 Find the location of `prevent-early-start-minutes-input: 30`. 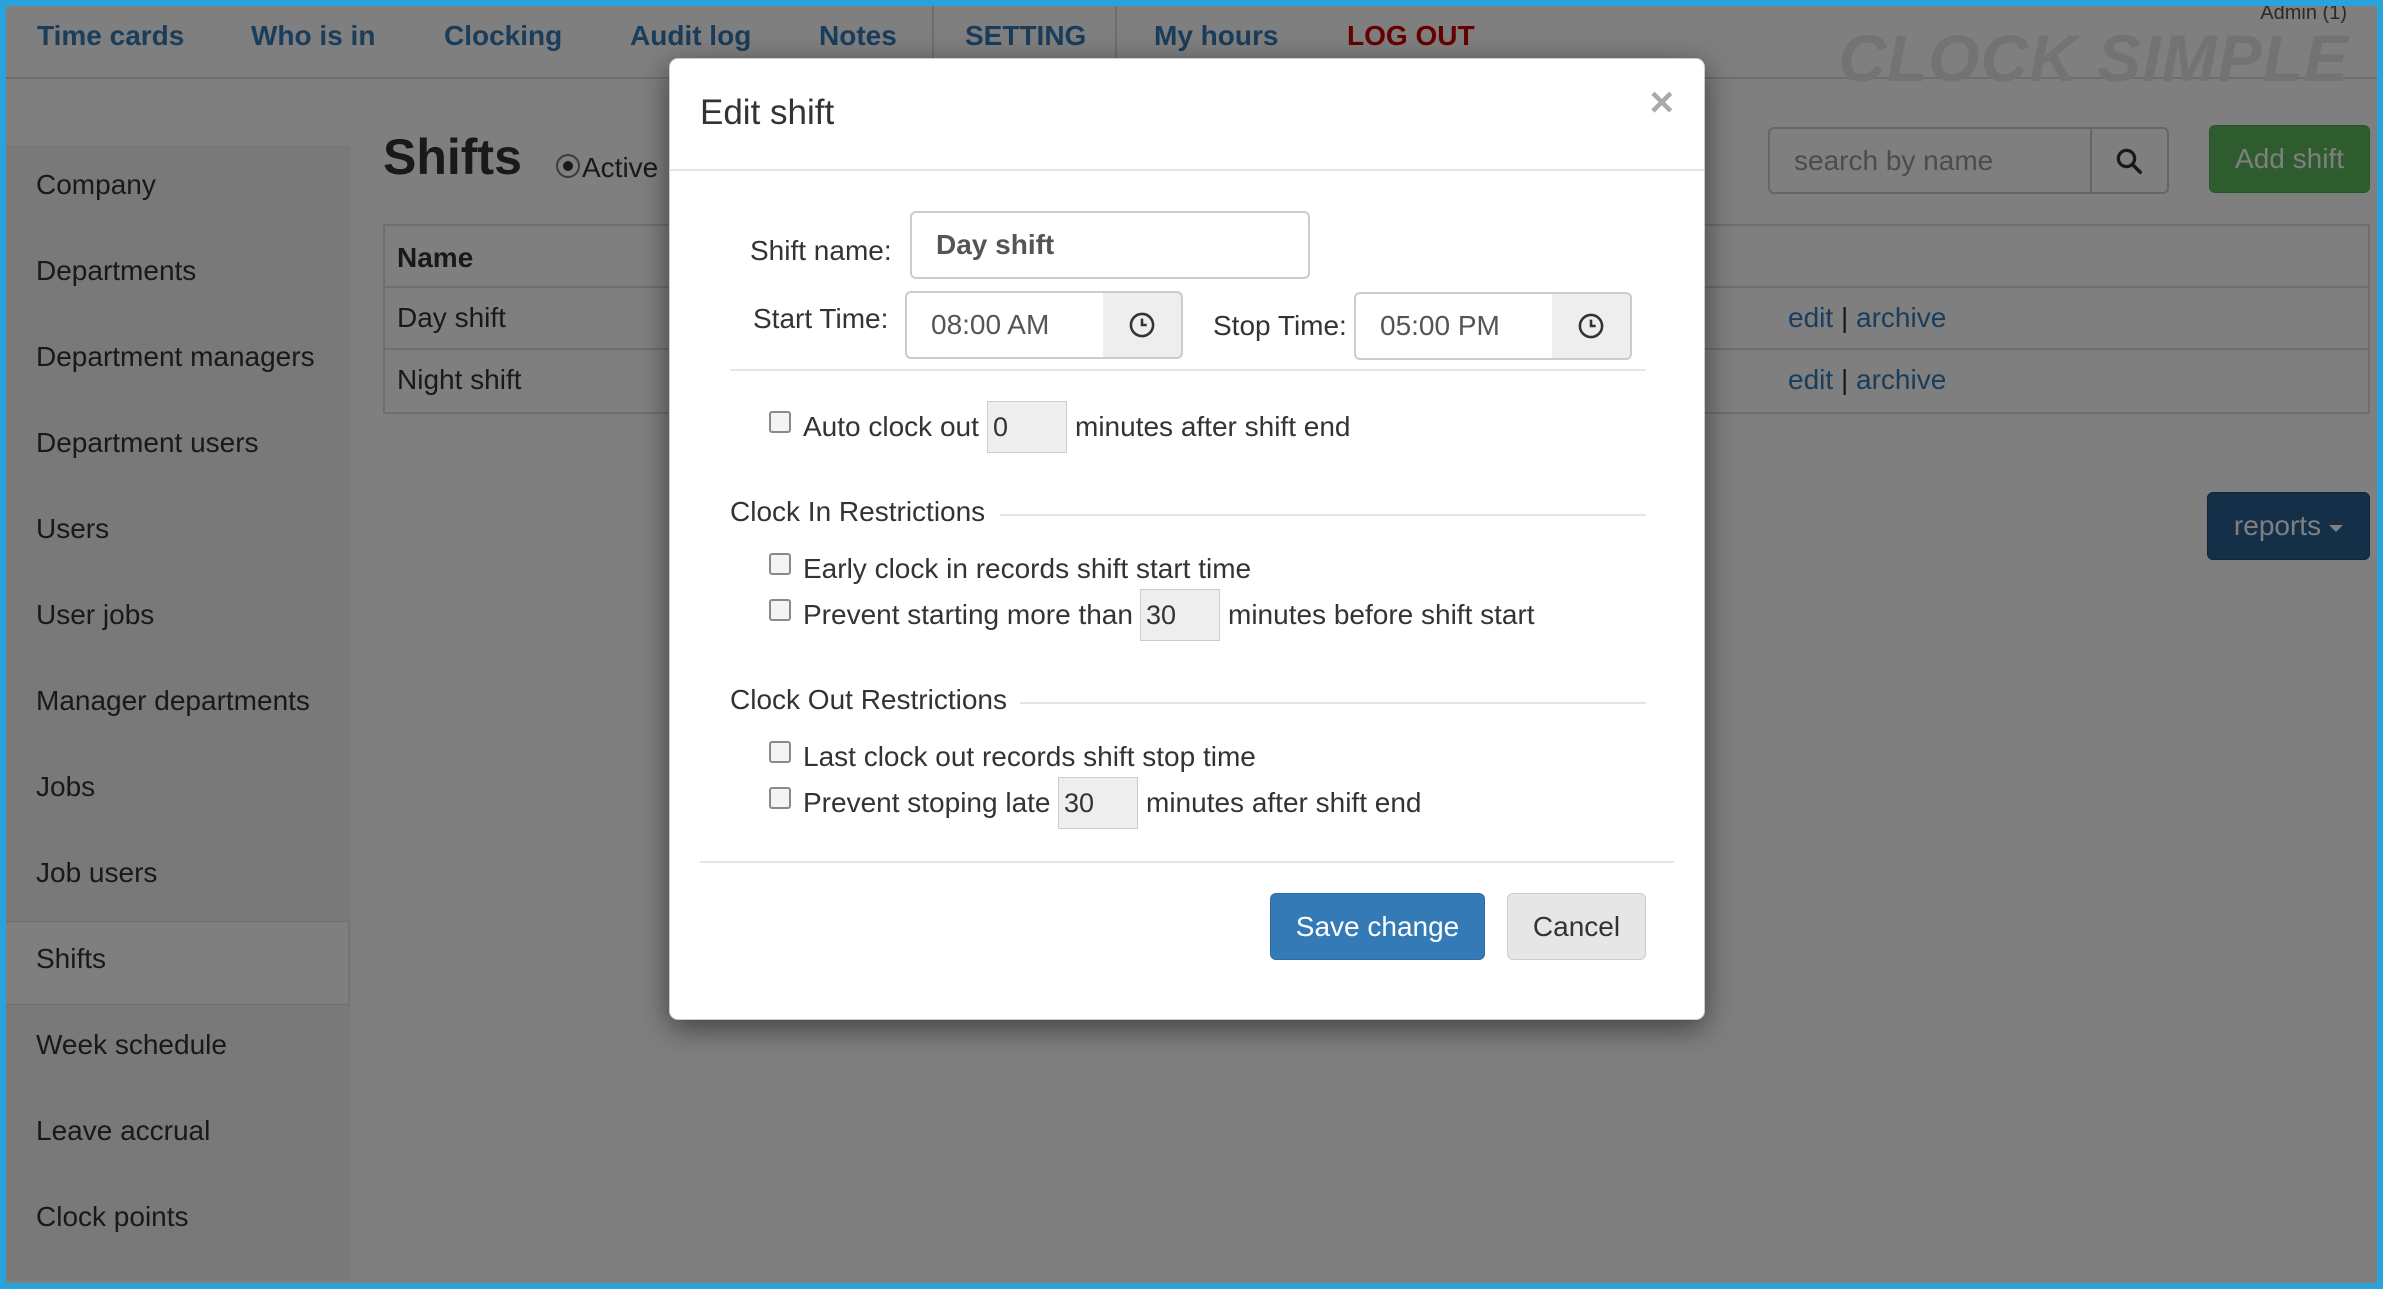

prevent-early-start-minutes-input: 30 is located at coordinates (1180, 615).